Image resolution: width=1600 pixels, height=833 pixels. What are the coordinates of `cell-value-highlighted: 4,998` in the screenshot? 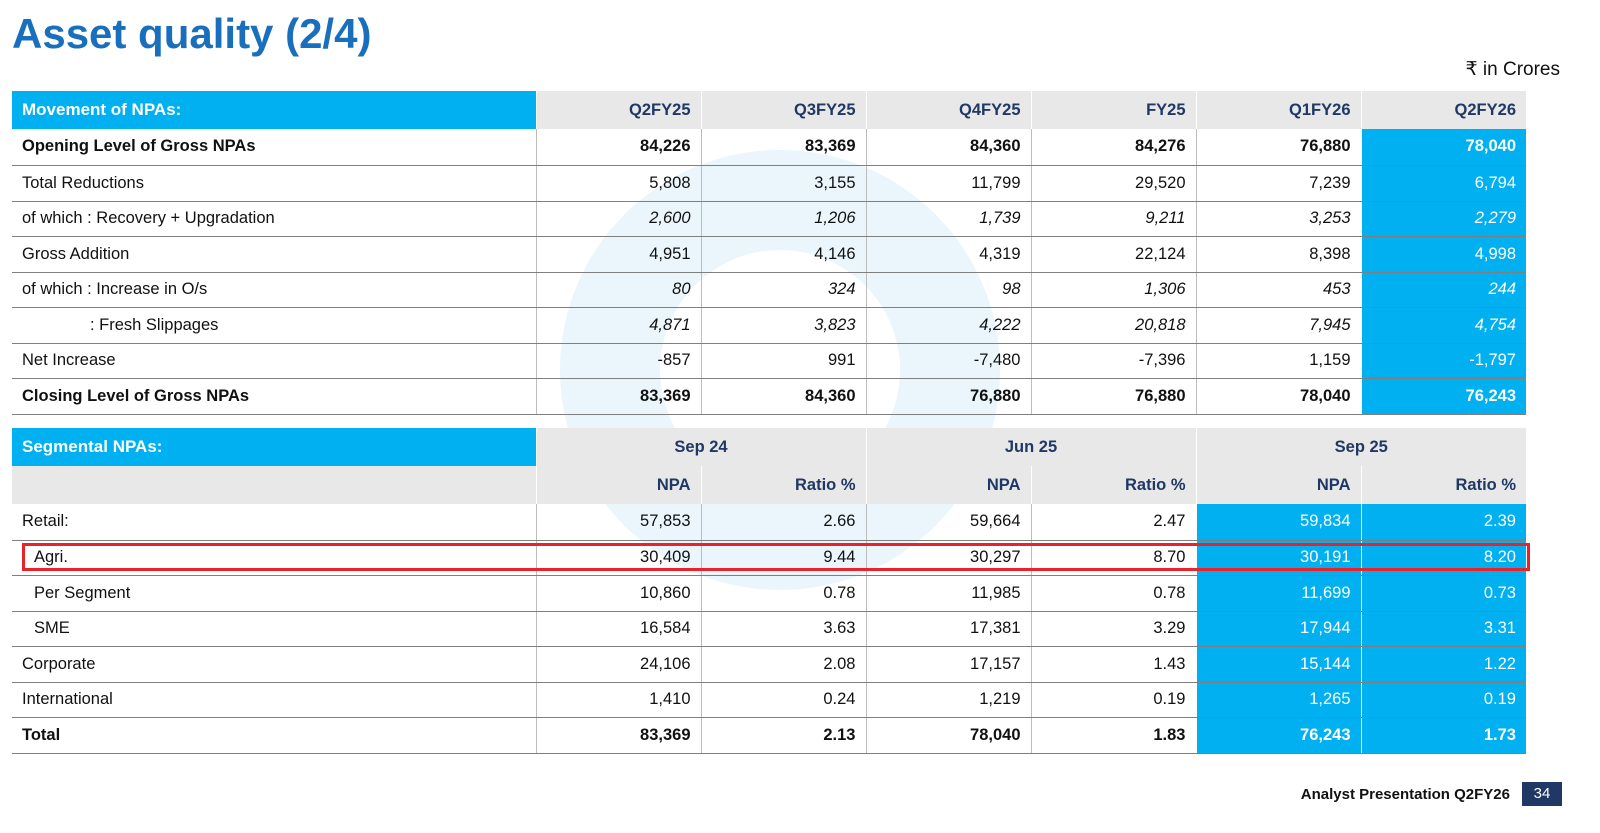 It's located at (1443, 254).